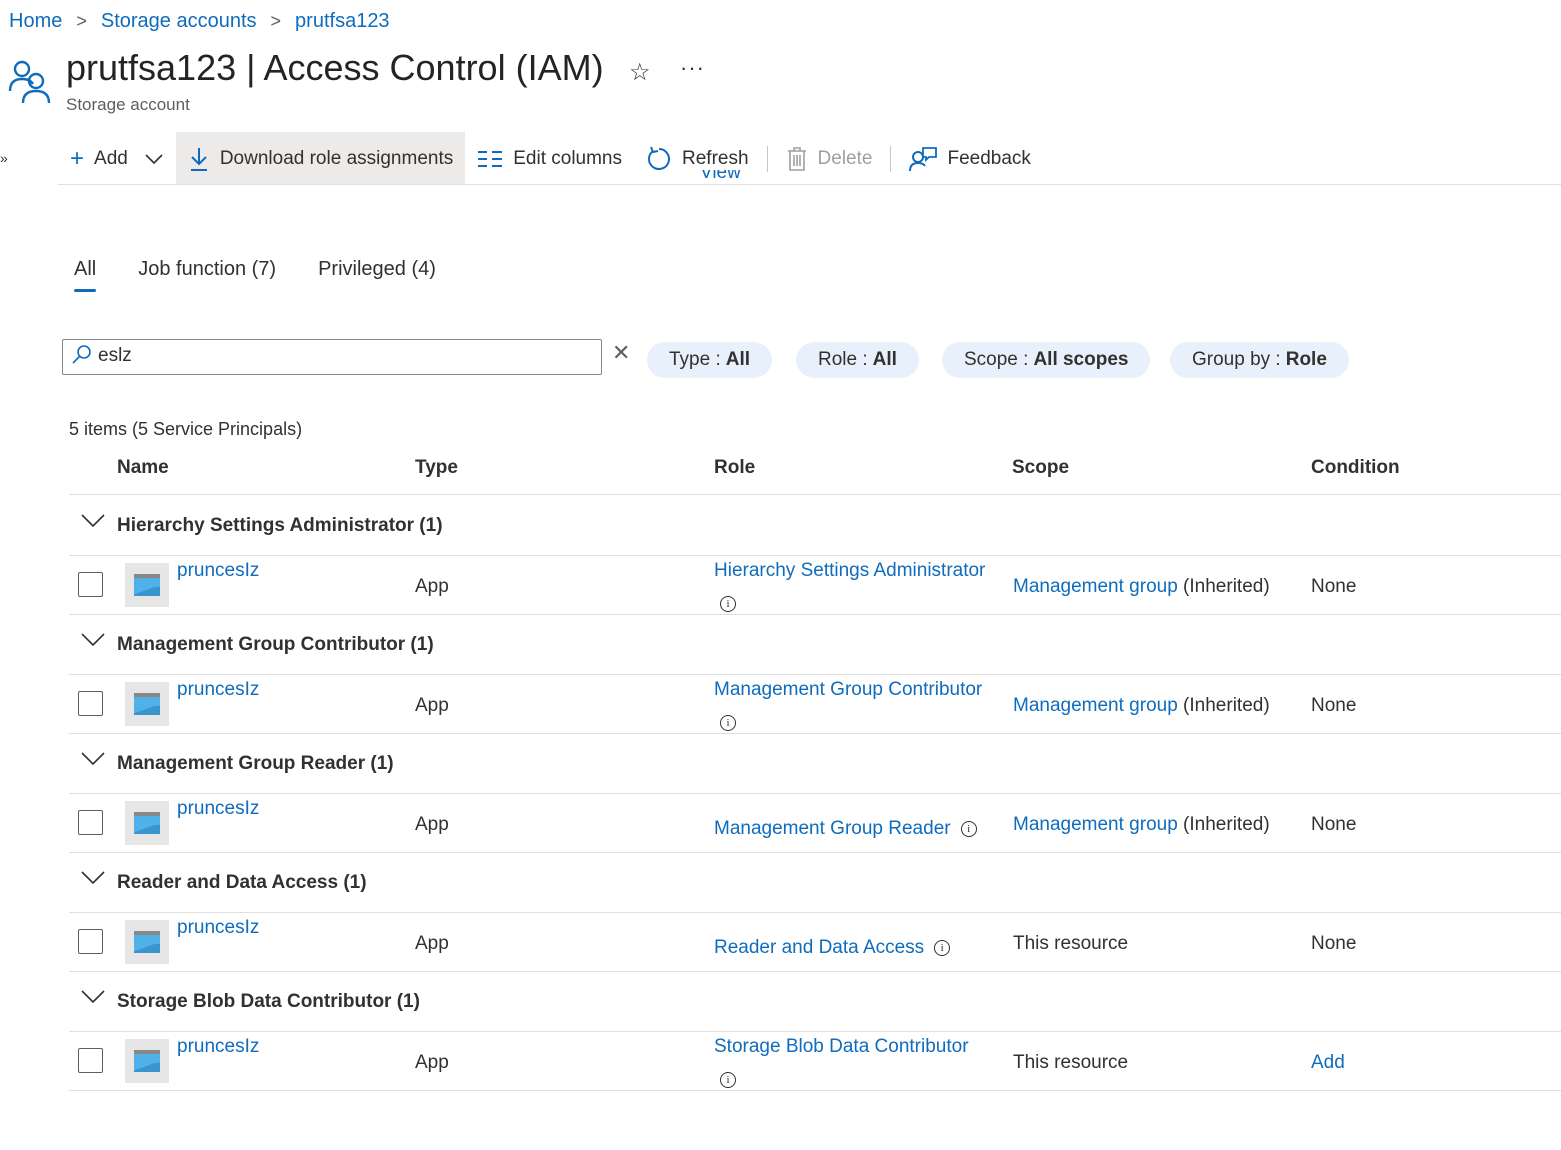  What do you see at coordinates (1306, 359) in the screenshot?
I see `filter-group-by-value: Role` at bounding box center [1306, 359].